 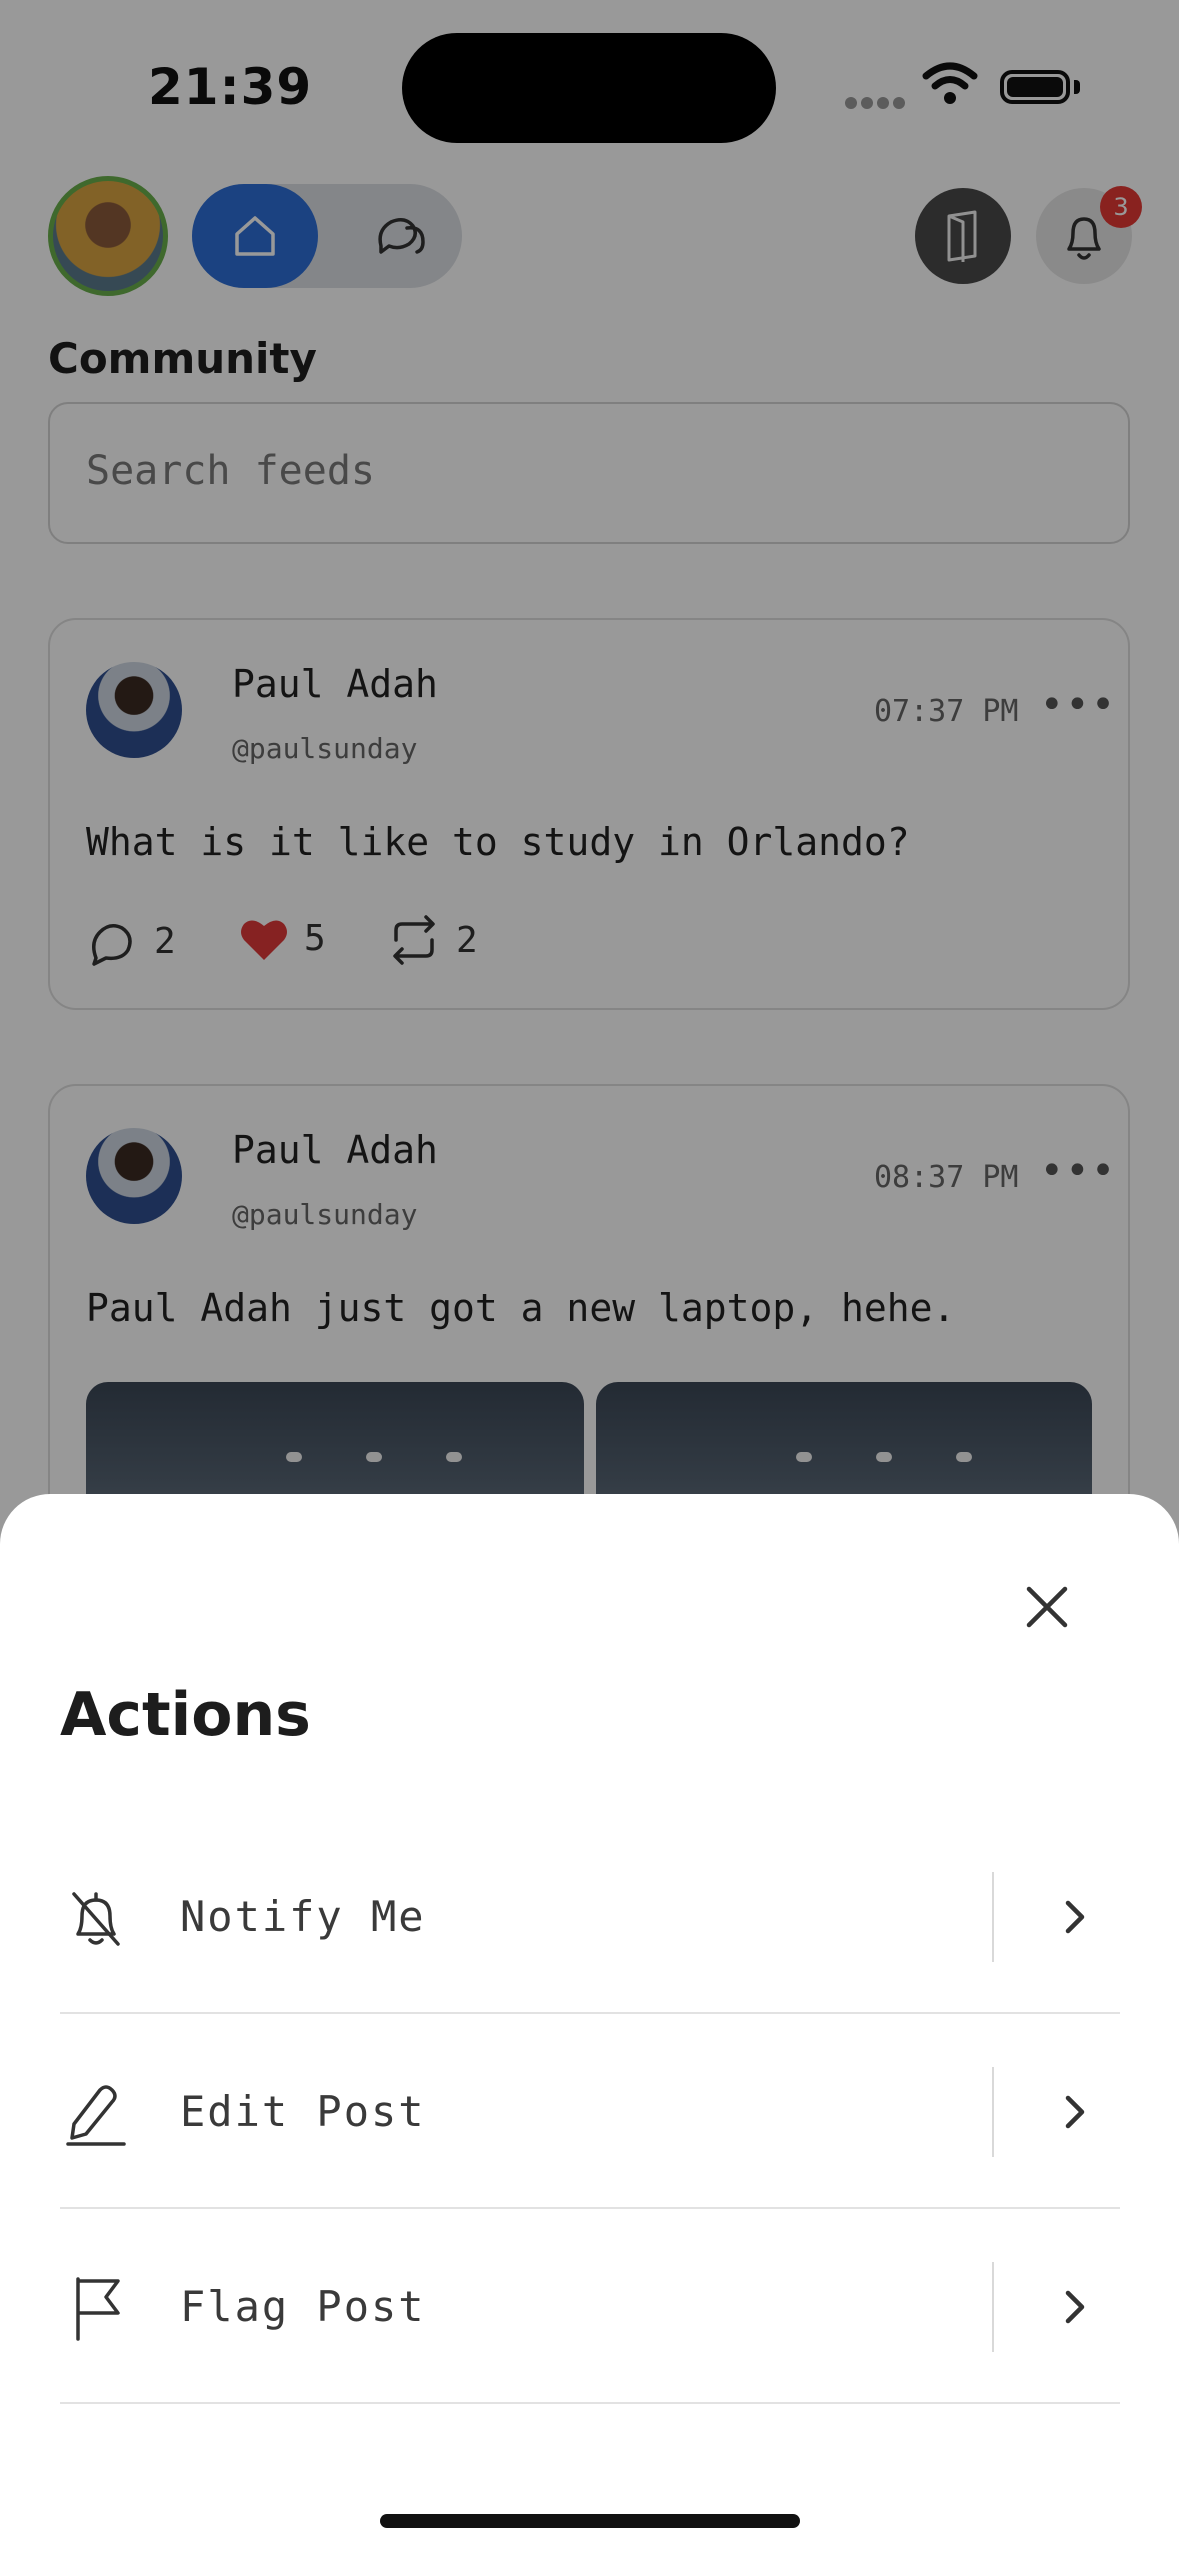 I want to click on bell-off-icon, so click(x=96, y=1918).